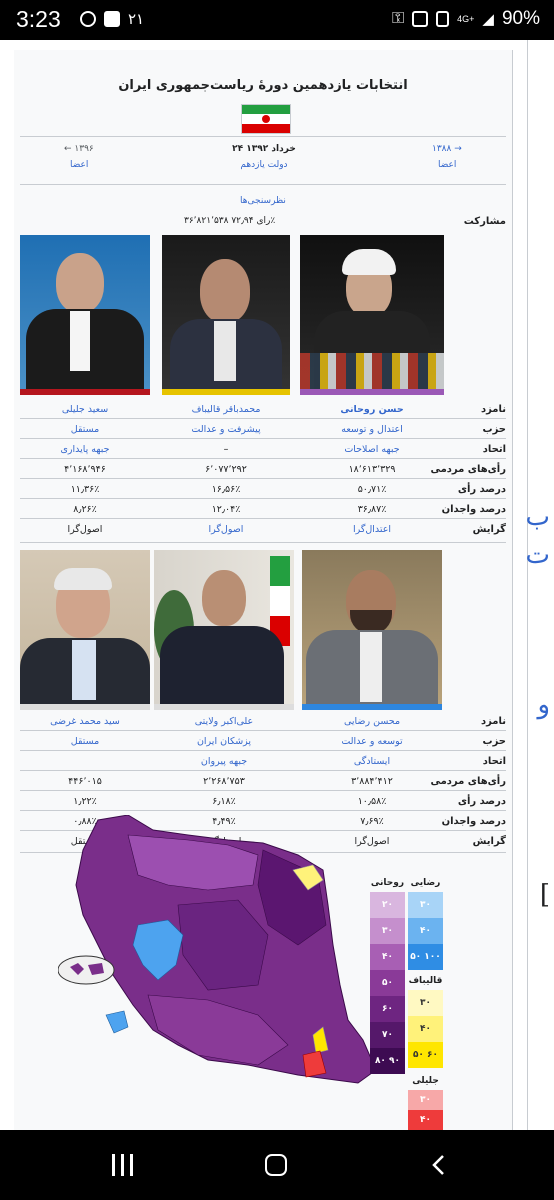 Image resolution: width=554 pixels, height=1200 pixels. Describe the element at coordinates (79, 149) in the screenshot. I see `prev-election: ← ۱۳۹۶` at that location.